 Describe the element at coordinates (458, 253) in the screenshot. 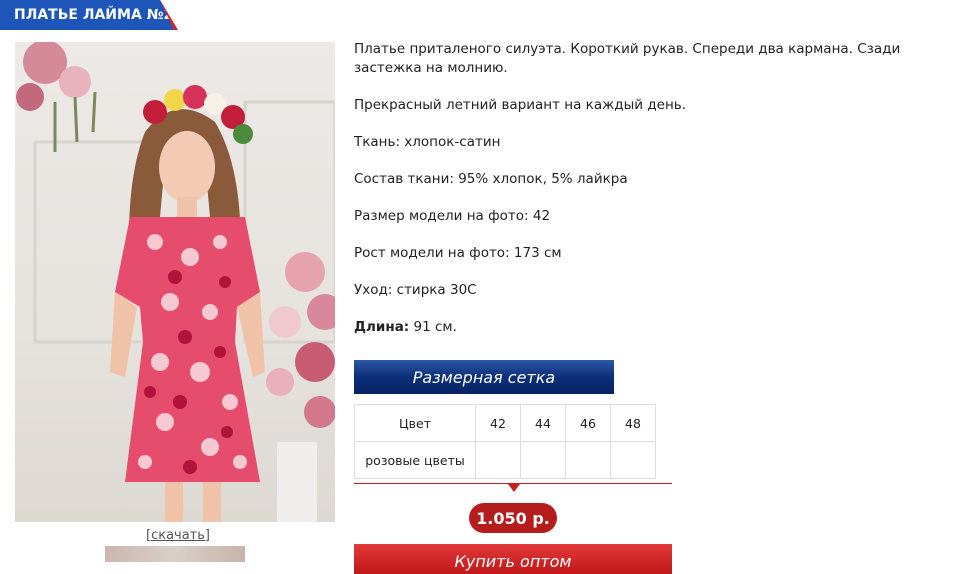

I see `description-line: Рост модели на фото: 173 см` at that location.